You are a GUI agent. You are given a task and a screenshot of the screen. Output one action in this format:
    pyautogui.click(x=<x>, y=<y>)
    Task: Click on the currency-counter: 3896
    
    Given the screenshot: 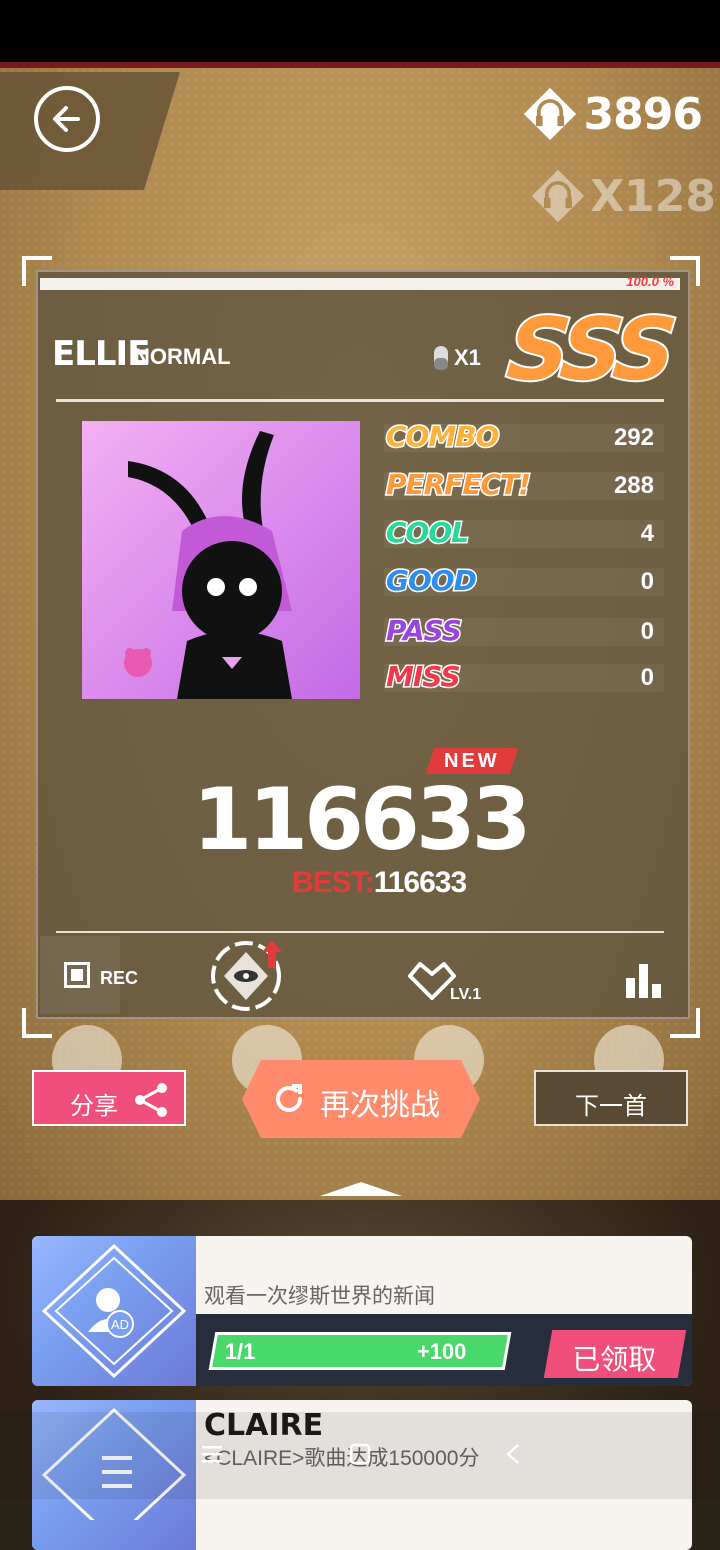 What is the action you would take?
    pyautogui.click(x=612, y=114)
    